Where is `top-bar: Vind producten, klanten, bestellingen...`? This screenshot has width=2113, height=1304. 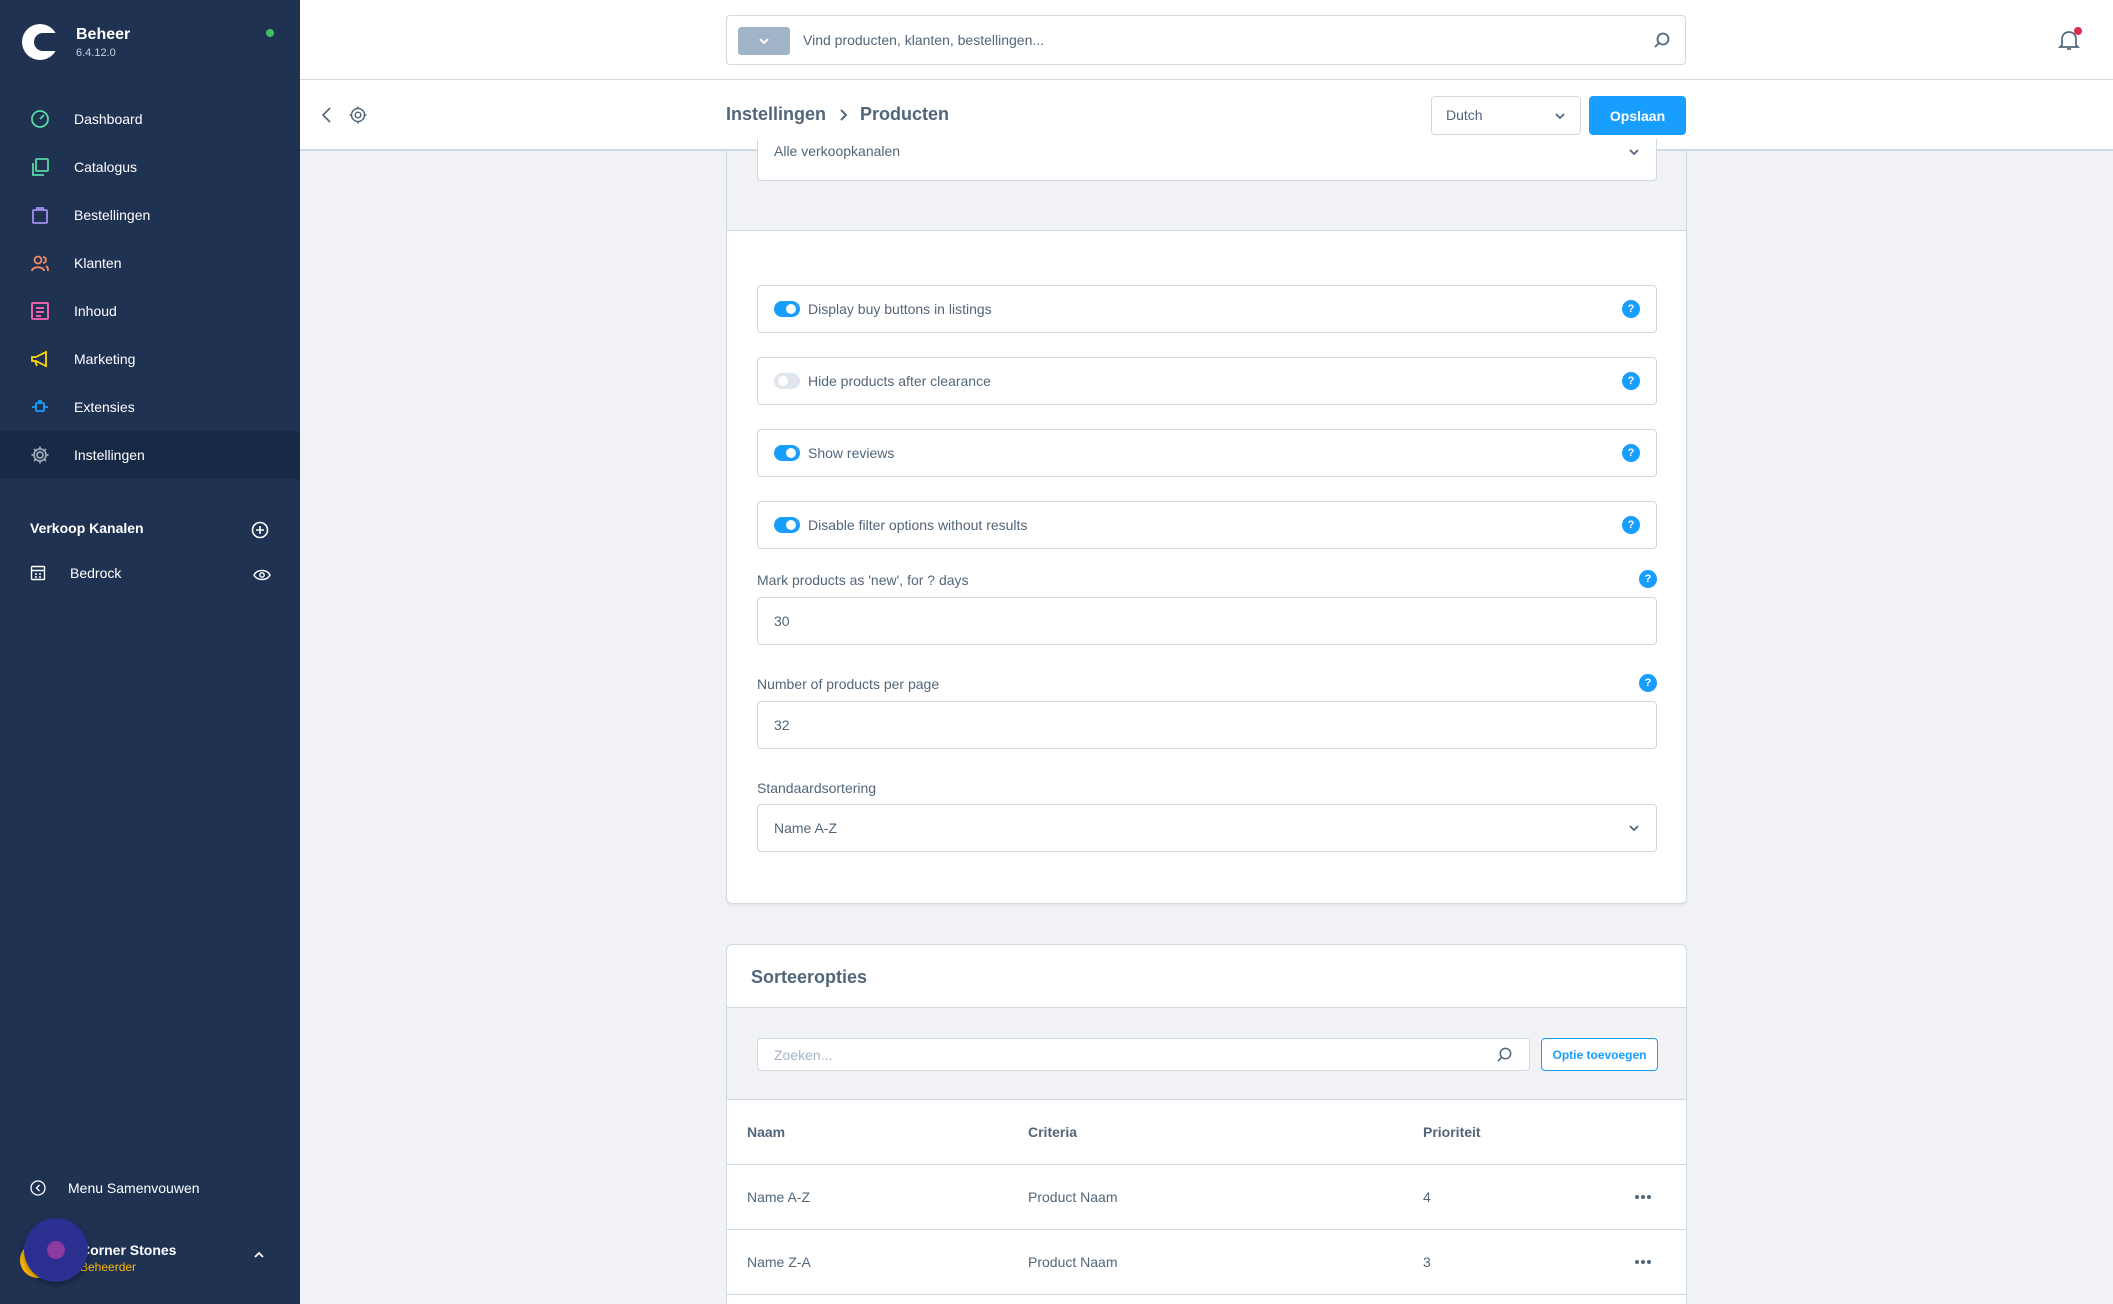 top-bar: Vind producten, klanten, bestellingen... is located at coordinates (1206, 40).